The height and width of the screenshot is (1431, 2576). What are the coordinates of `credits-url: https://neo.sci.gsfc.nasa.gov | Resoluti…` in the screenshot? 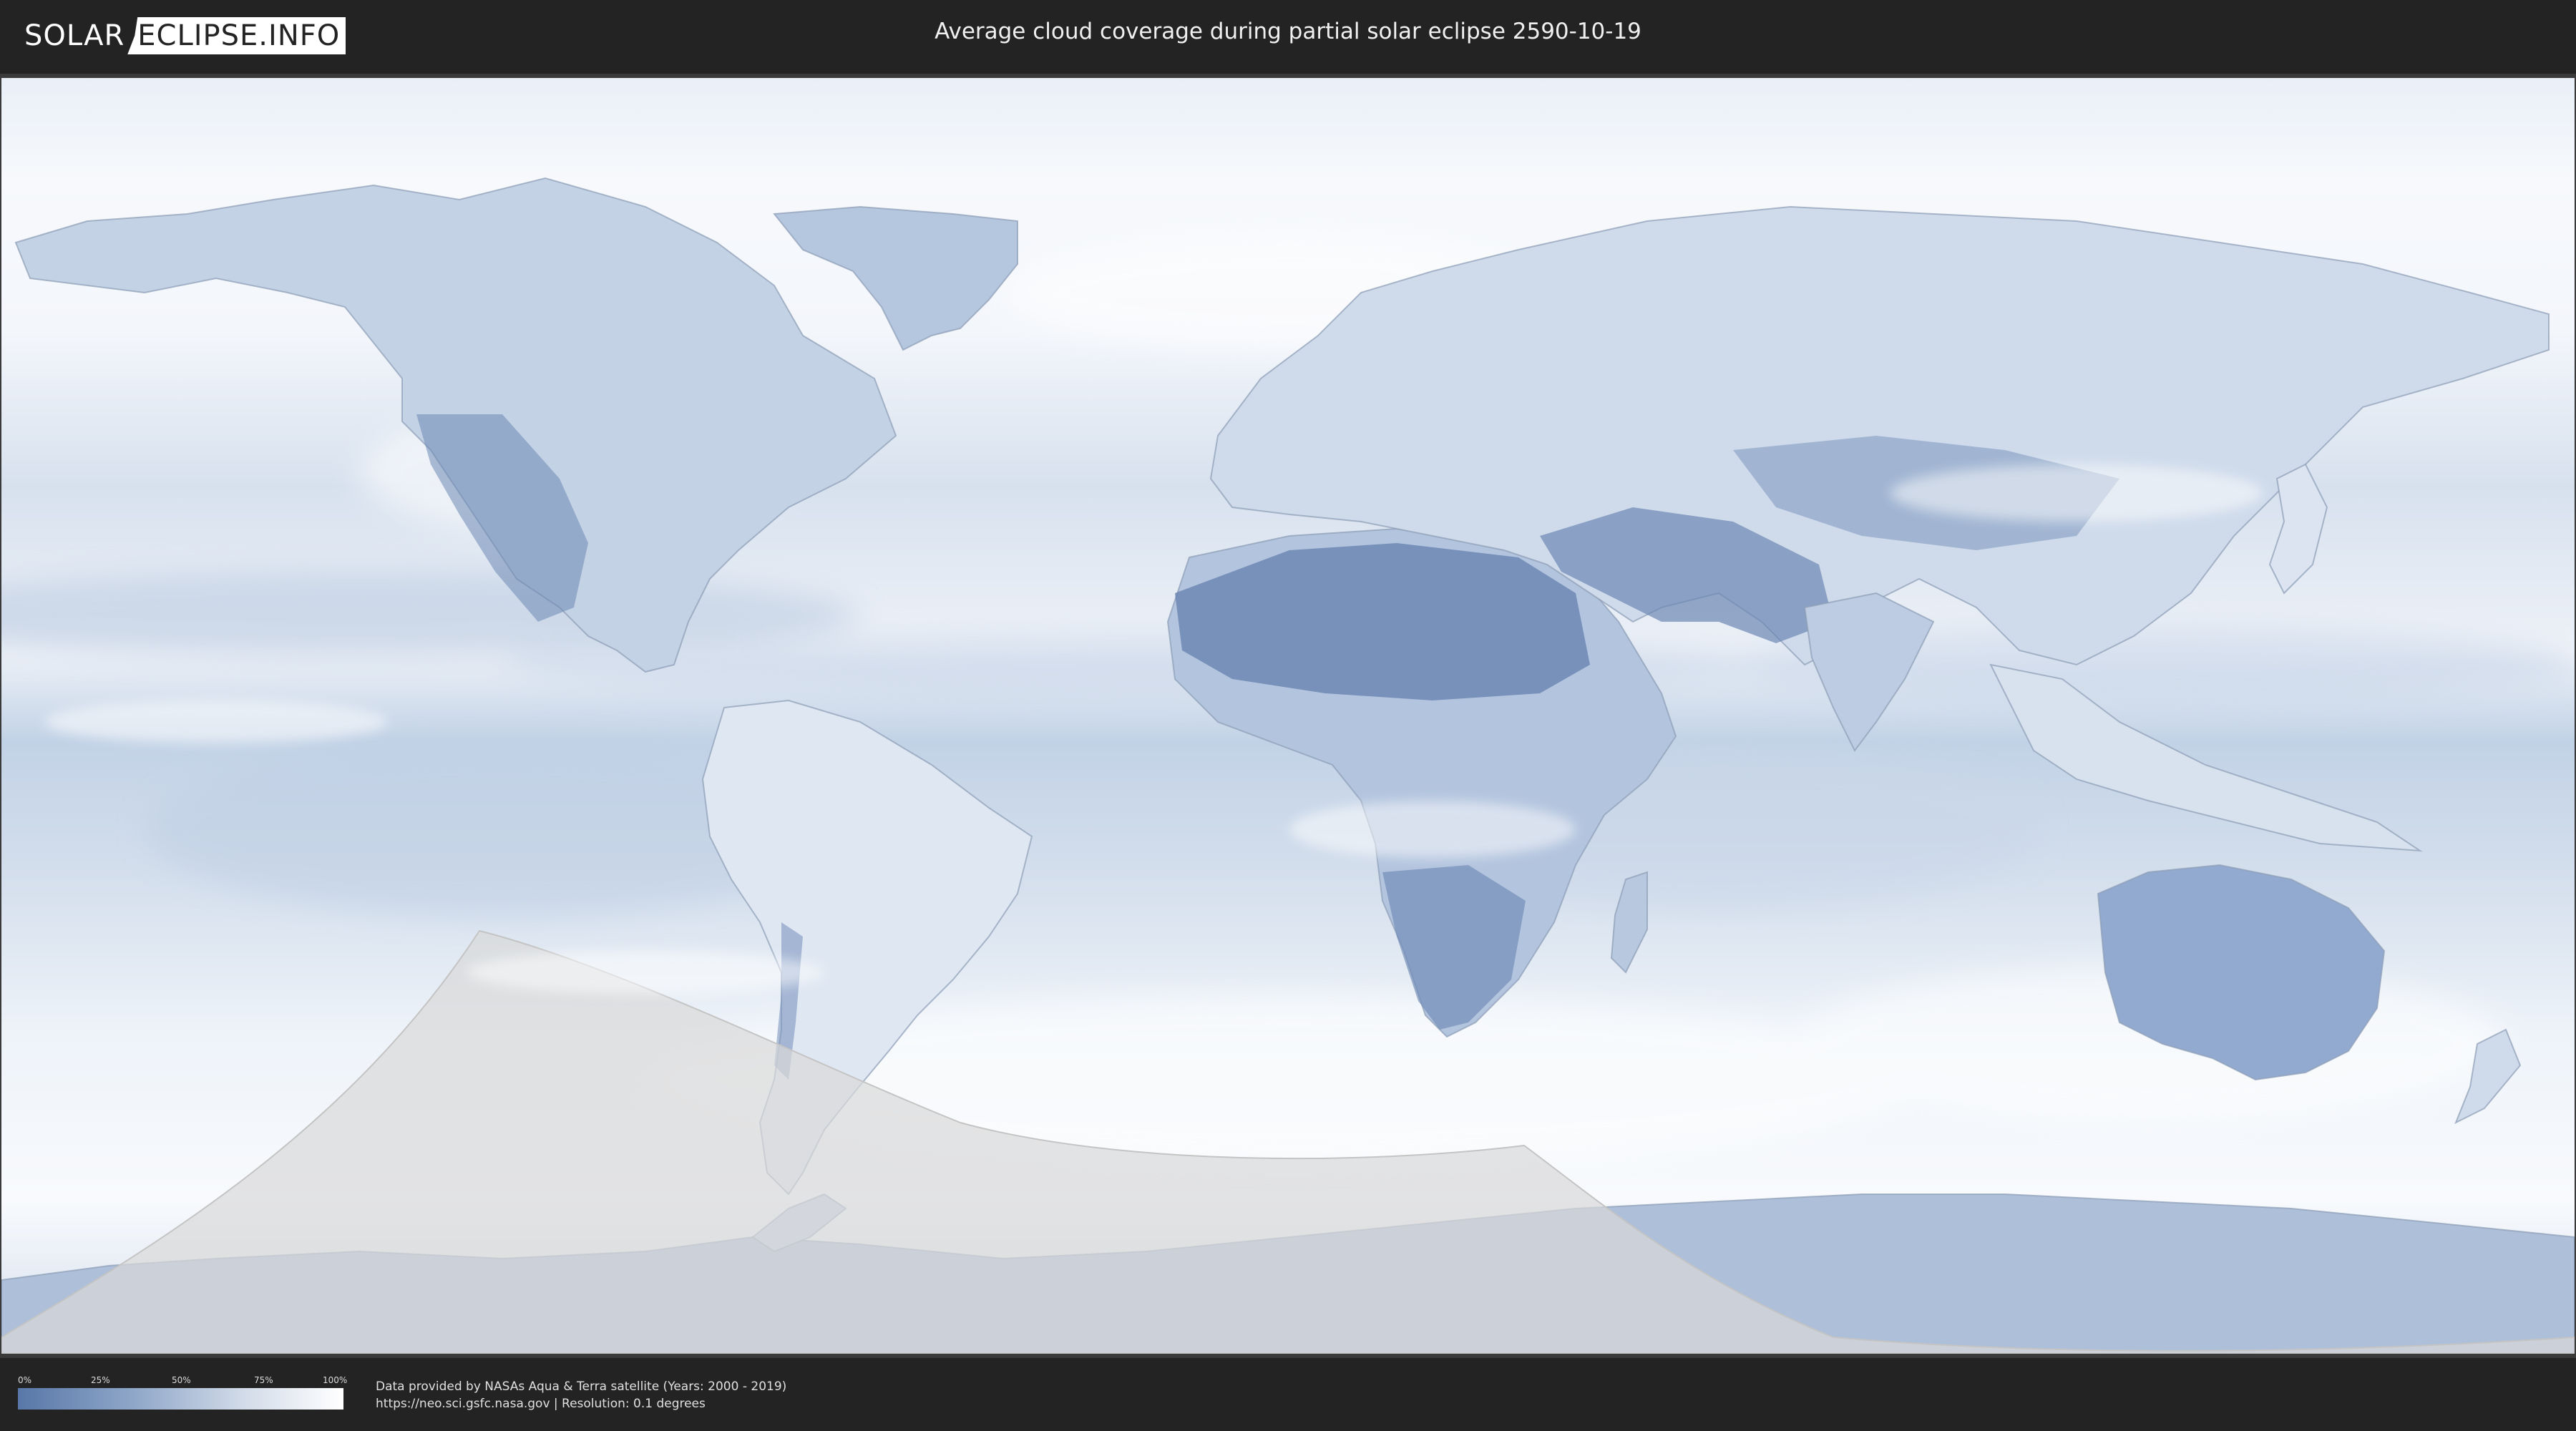 It's located at (581, 1404).